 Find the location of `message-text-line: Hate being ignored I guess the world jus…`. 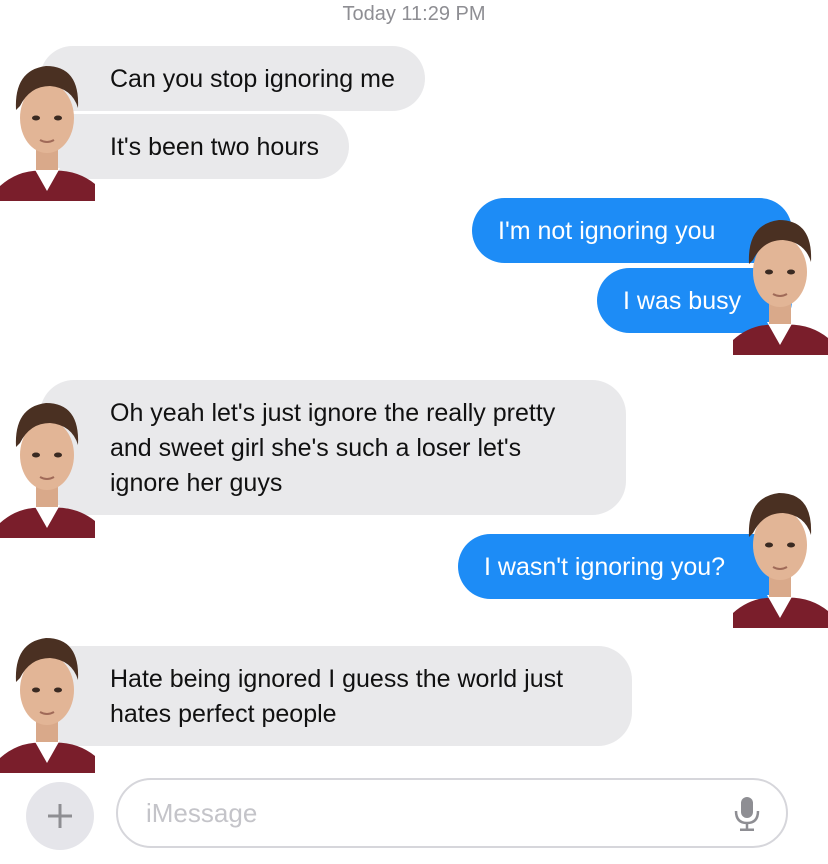

message-text-line: Hate being ignored I guess the world jus… is located at coordinates (337, 679).